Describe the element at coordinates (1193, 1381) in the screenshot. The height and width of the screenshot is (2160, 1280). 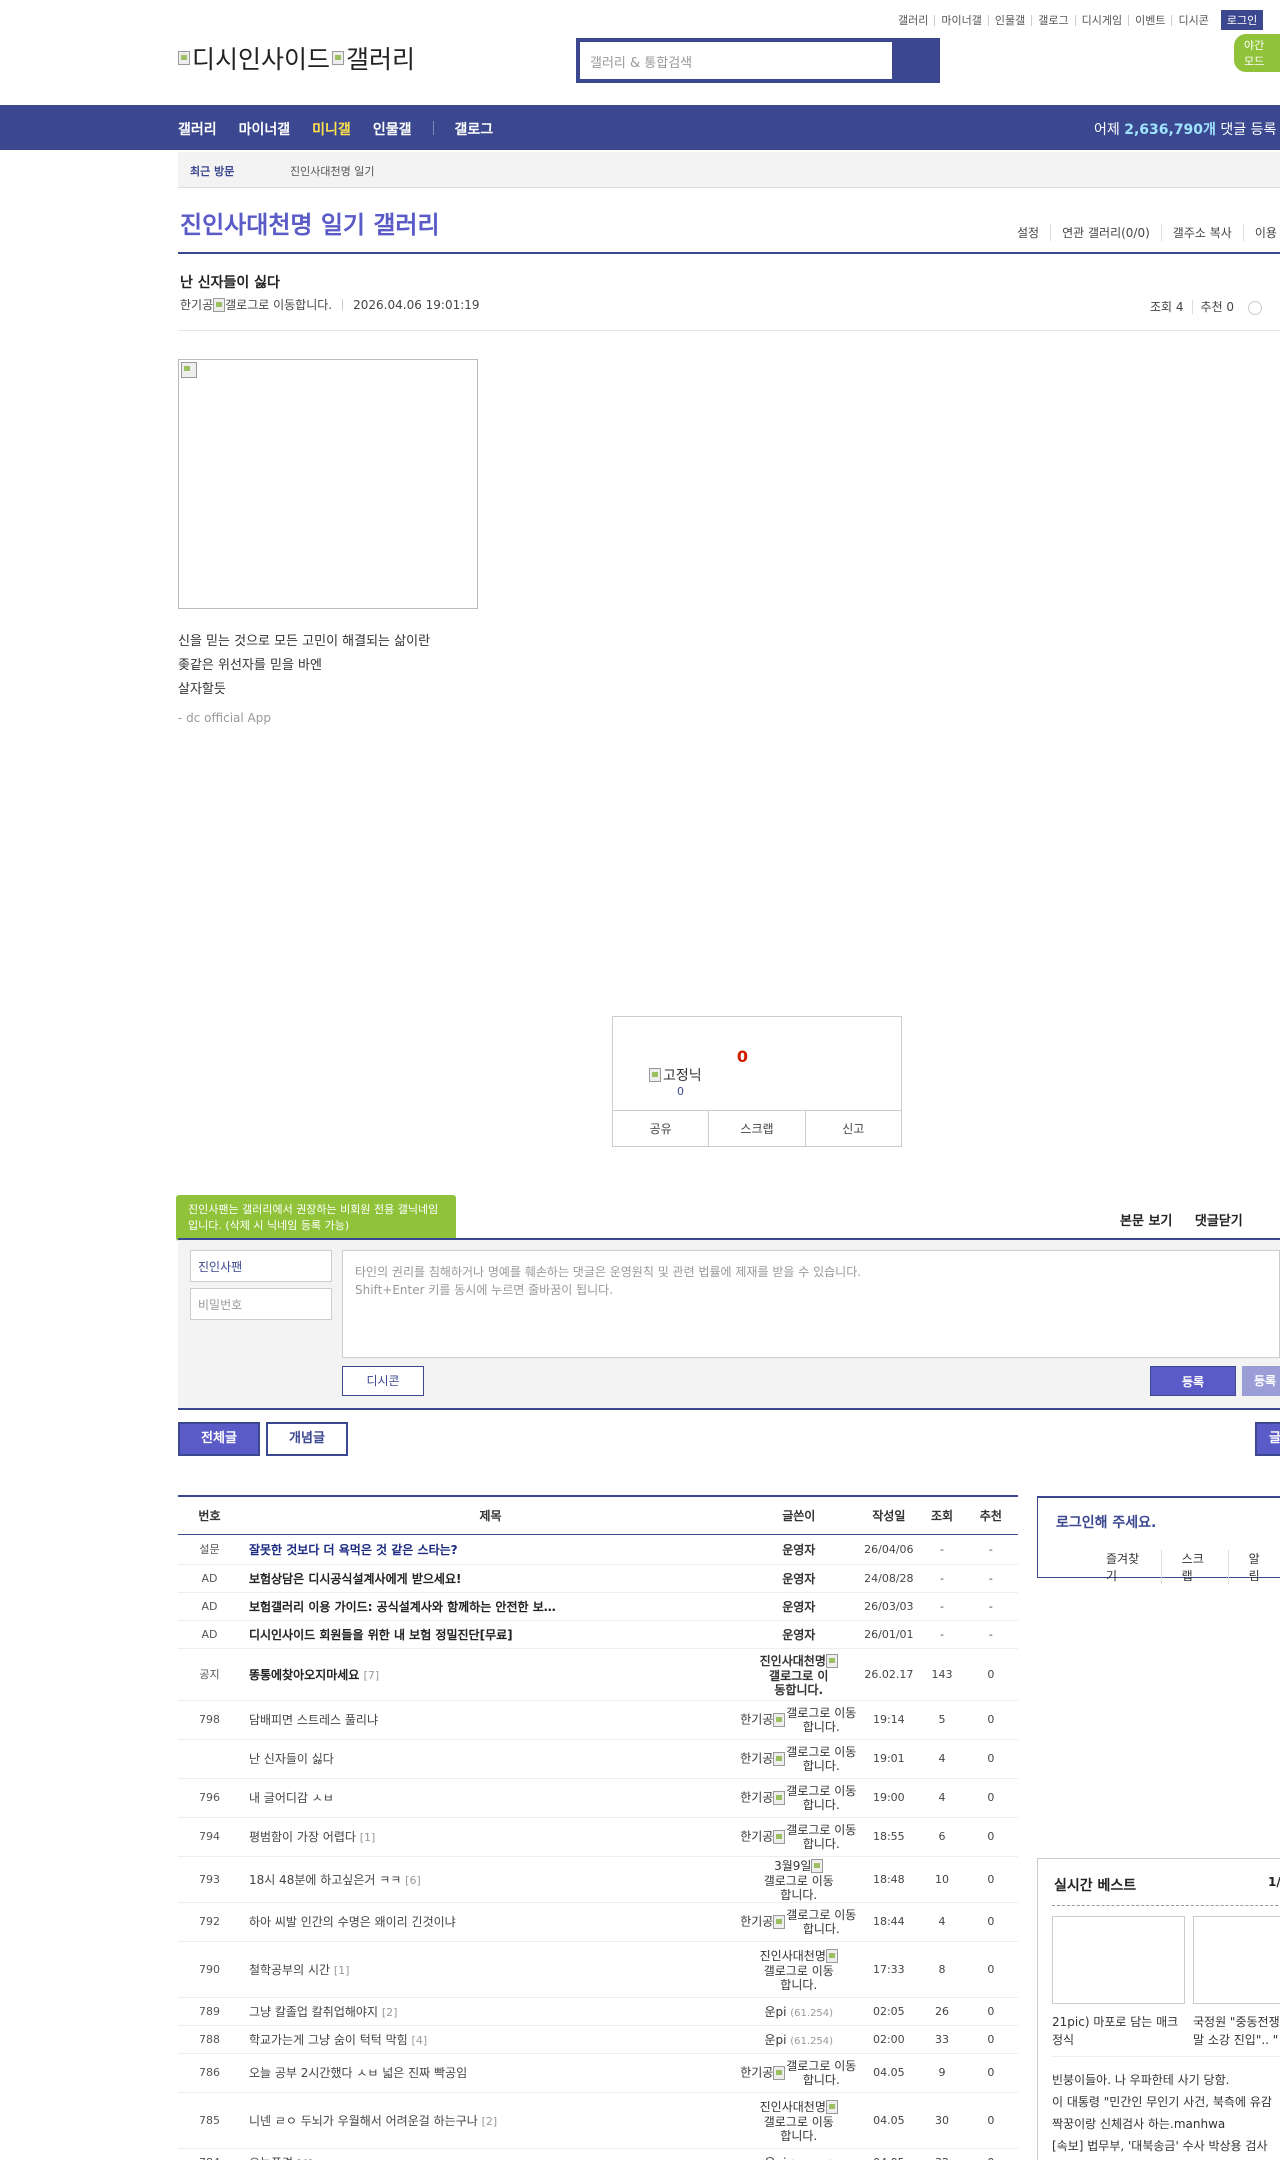
I see `submit-button: 등록` at that location.